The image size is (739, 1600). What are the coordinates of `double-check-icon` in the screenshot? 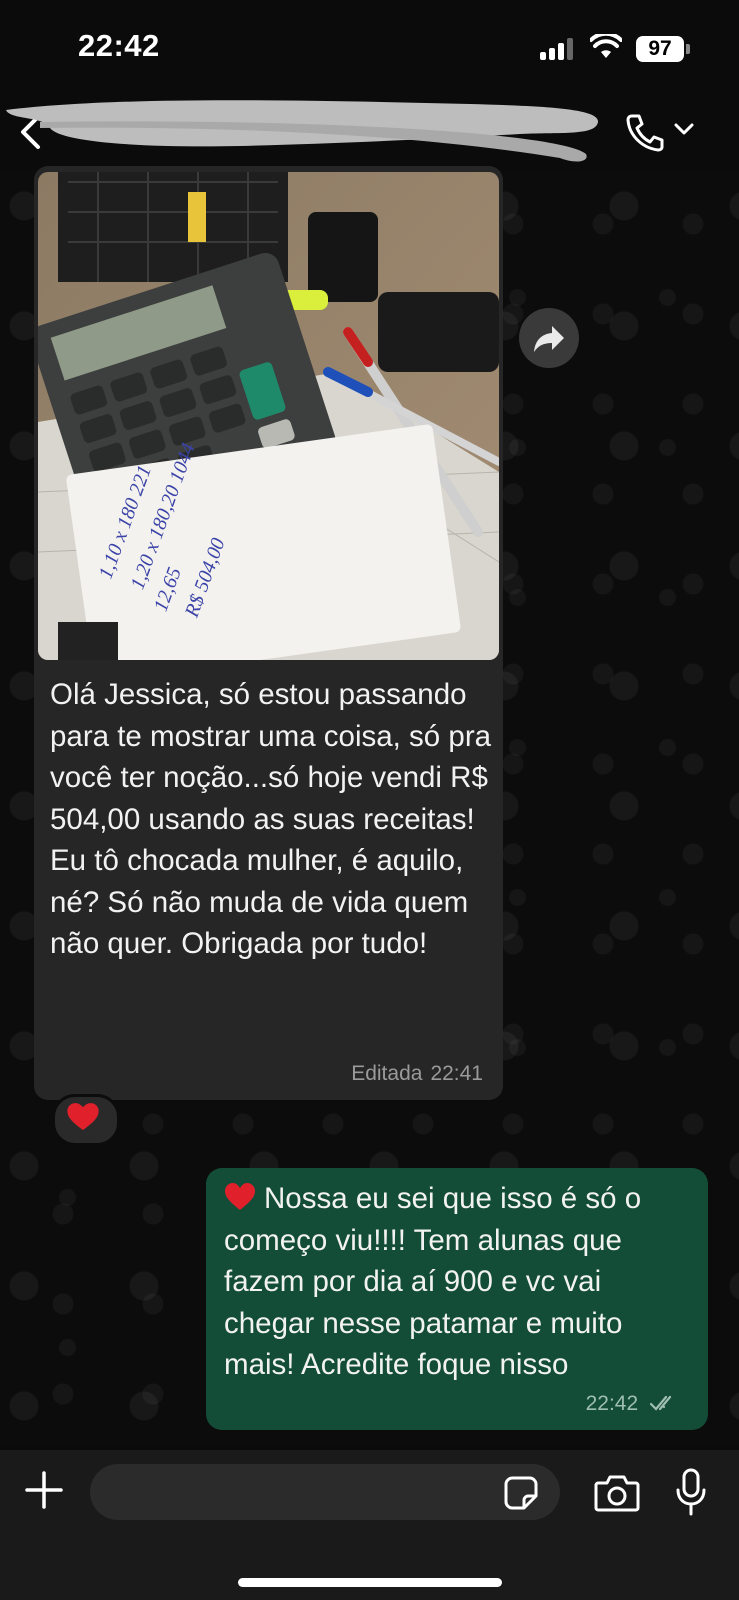 It's located at (661, 1403).